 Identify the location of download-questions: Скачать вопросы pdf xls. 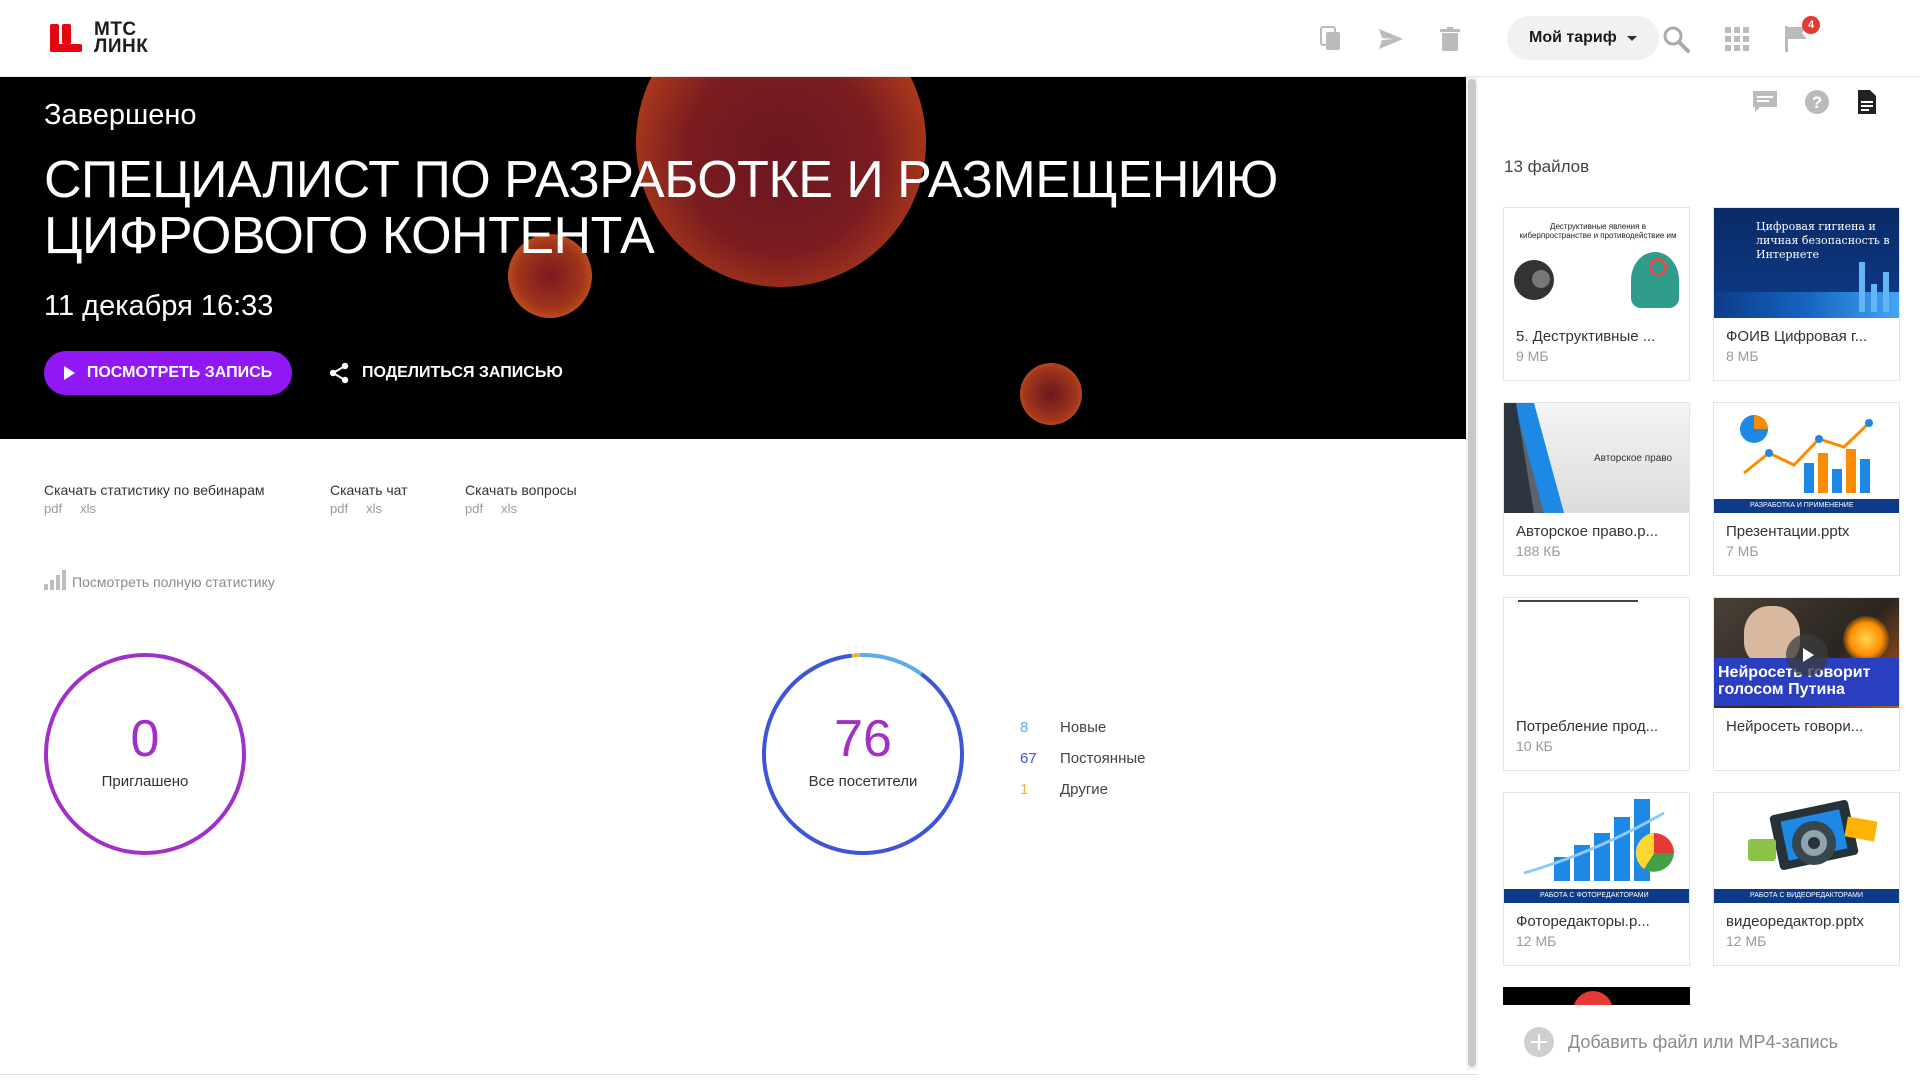
(521, 499).